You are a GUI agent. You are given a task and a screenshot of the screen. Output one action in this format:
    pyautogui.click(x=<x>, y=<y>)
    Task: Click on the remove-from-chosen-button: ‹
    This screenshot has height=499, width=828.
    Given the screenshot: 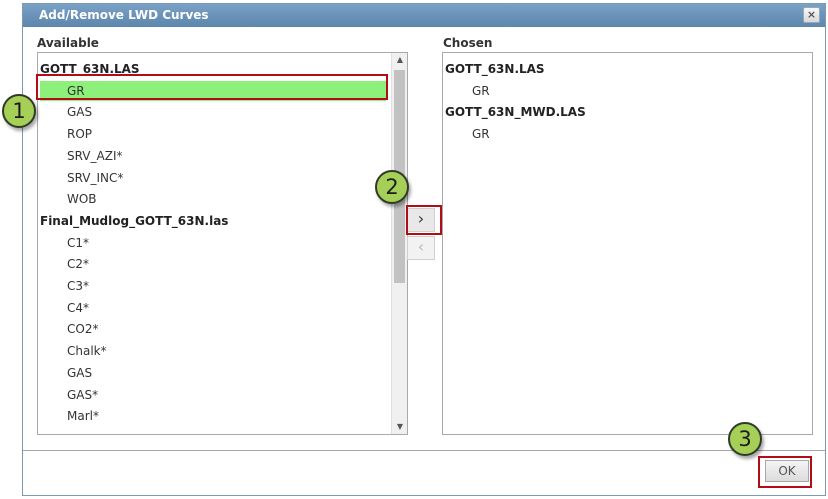 What is the action you would take?
    pyautogui.click(x=421, y=248)
    